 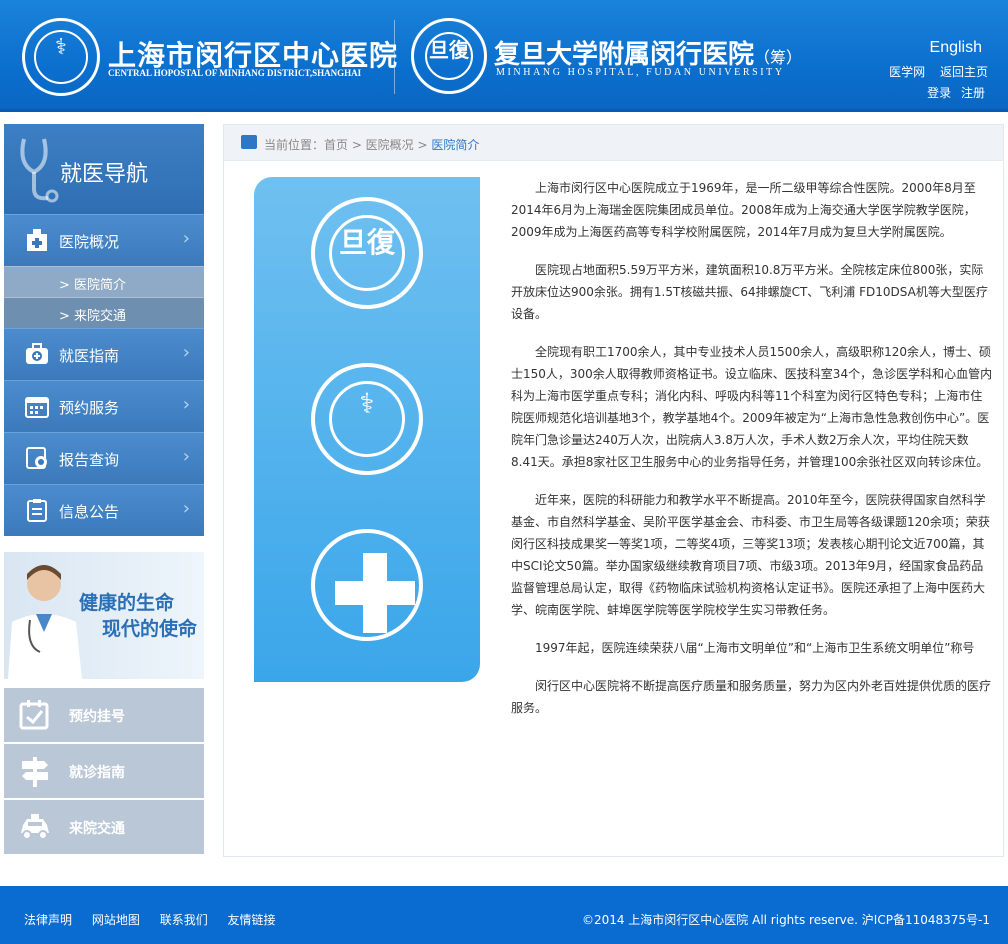 What do you see at coordinates (89, 408) in the screenshot?
I see `sidebar-item-label: 预约服务` at bounding box center [89, 408].